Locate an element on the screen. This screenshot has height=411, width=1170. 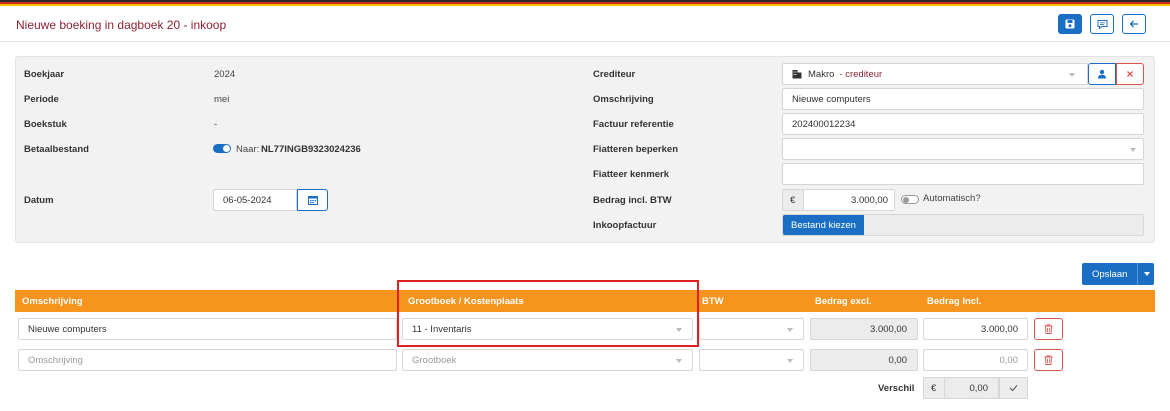
bedrag-input: 3.000,00 is located at coordinates (849, 200).